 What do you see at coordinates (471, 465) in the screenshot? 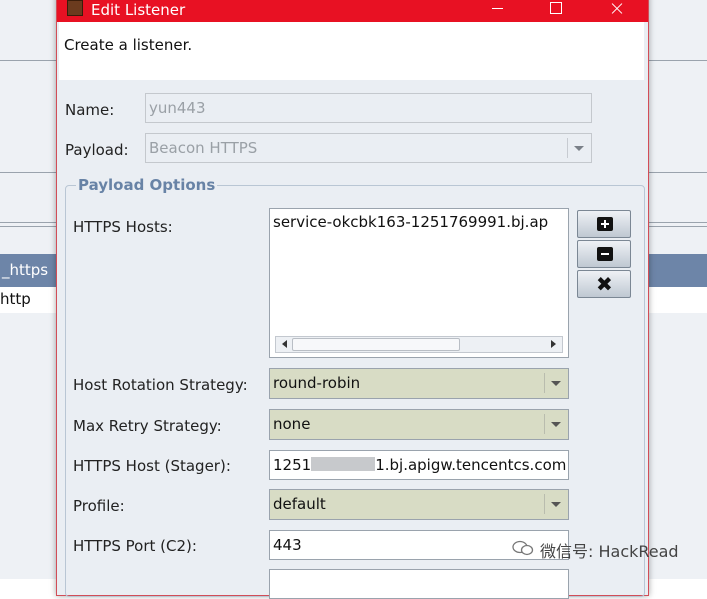
I see `stager-host-suffix: 1.bj.apigw.tencentcs.com` at bounding box center [471, 465].